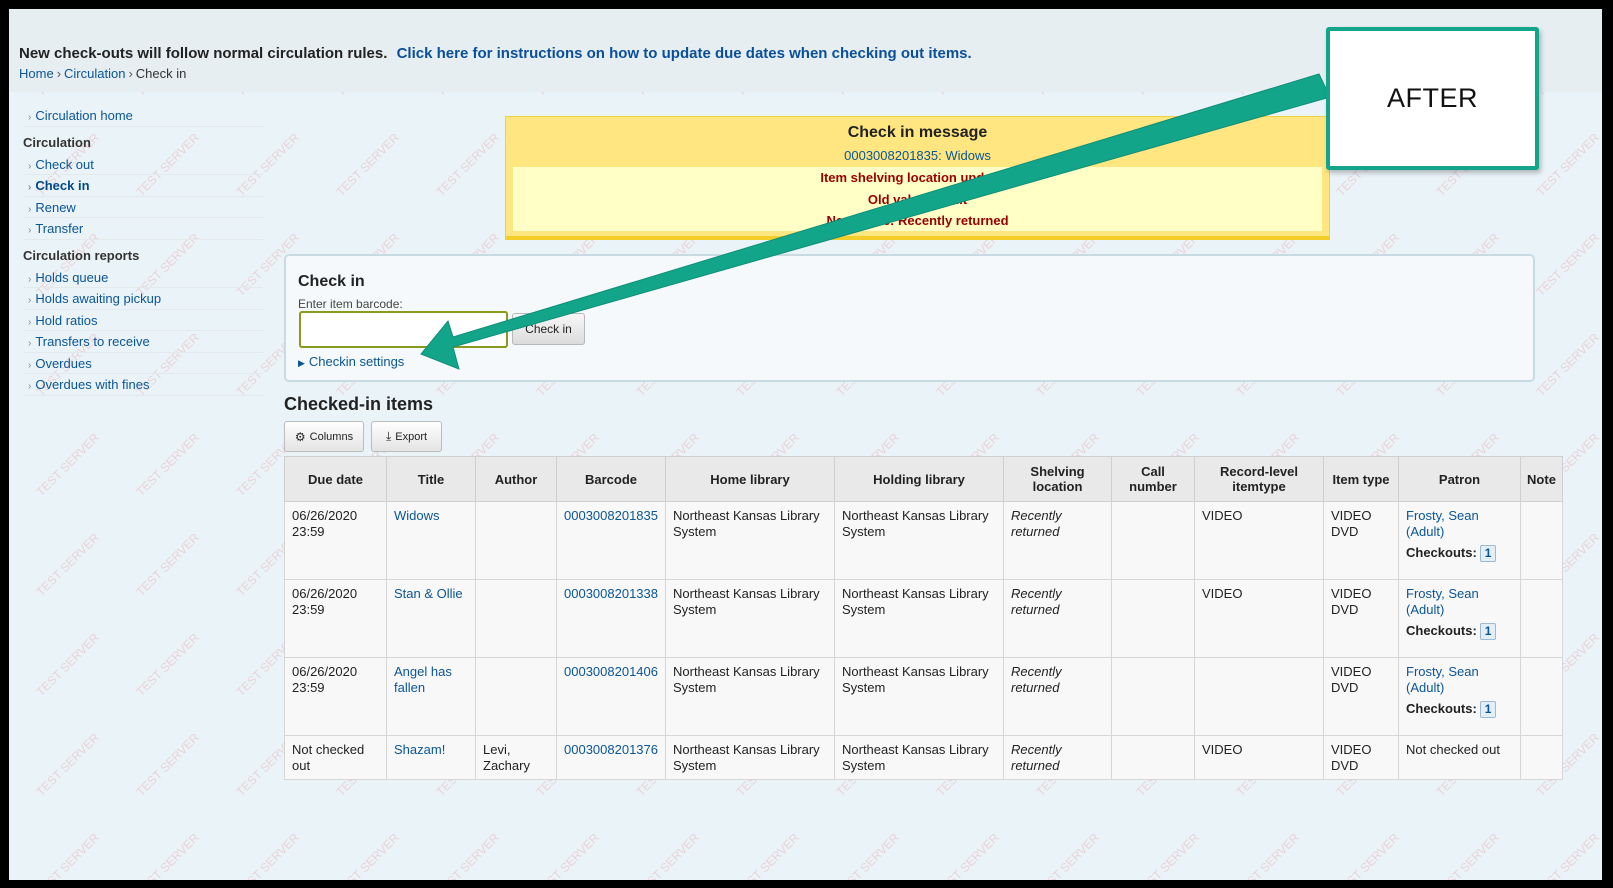  What do you see at coordinates (548, 329) in the screenshot?
I see `checkin-button: Check in` at bounding box center [548, 329].